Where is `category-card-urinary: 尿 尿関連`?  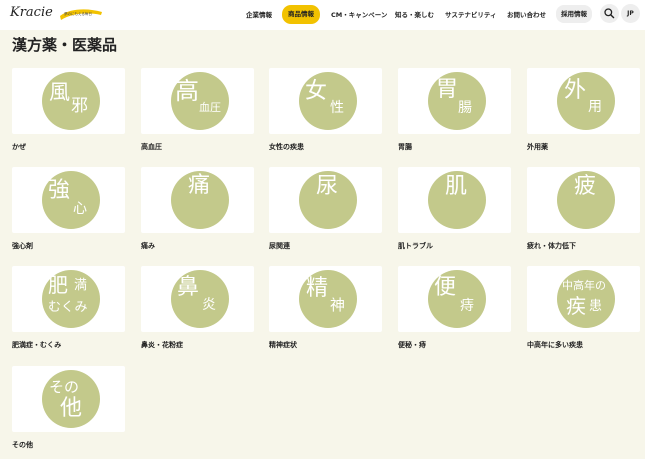
category-card-urinary: 尿 尿関連 is located at coordinates (325, 209).